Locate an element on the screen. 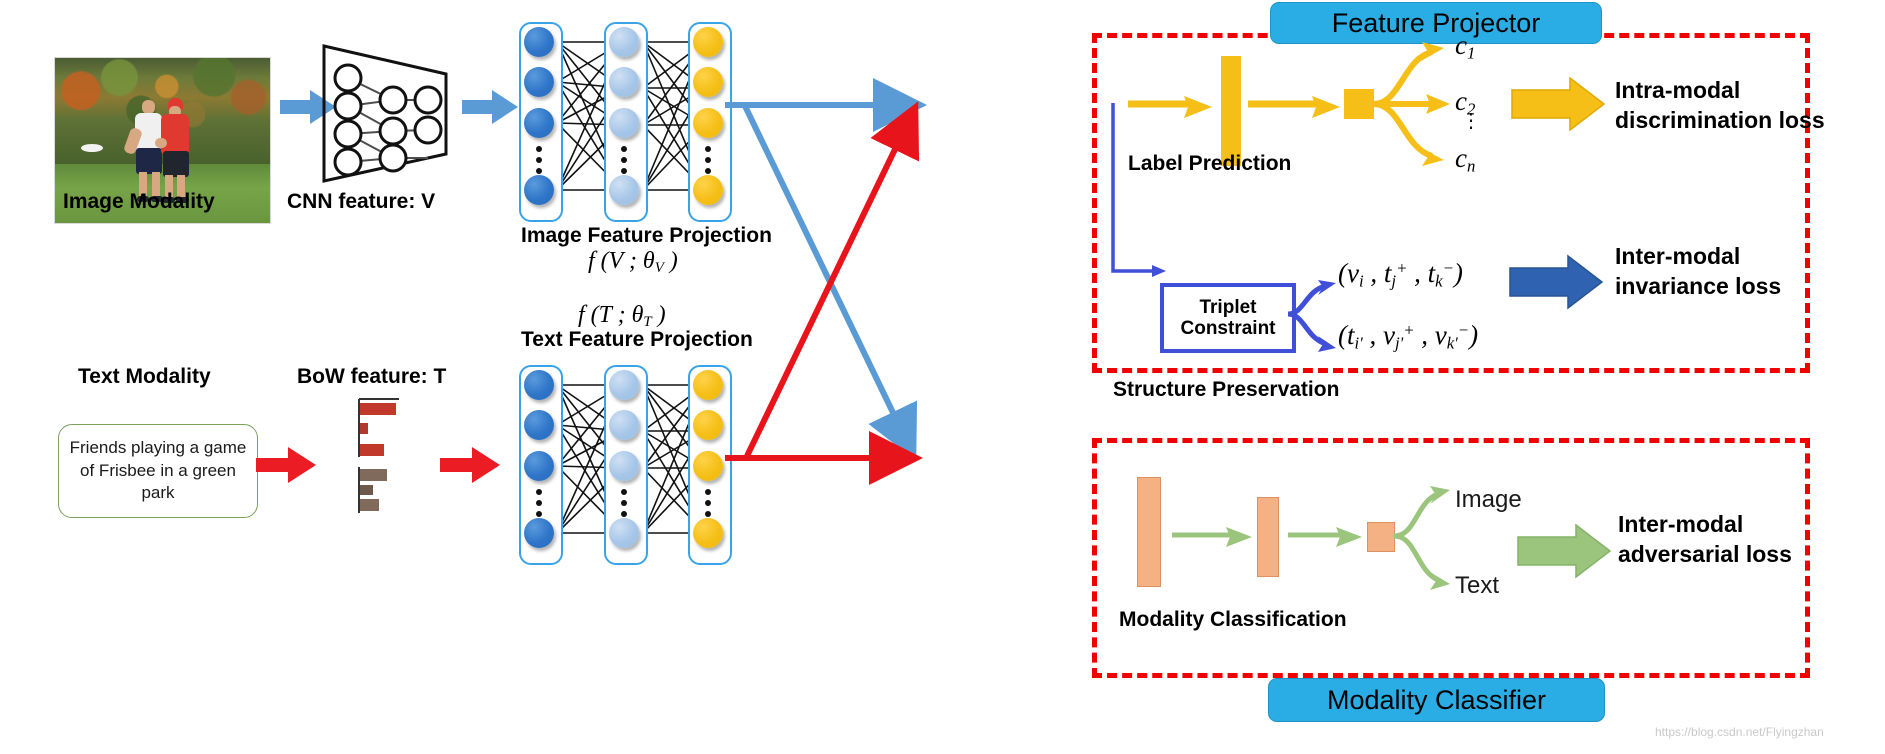  arrow-to-intra-modal-loss is located at coordinates (1558, 104).